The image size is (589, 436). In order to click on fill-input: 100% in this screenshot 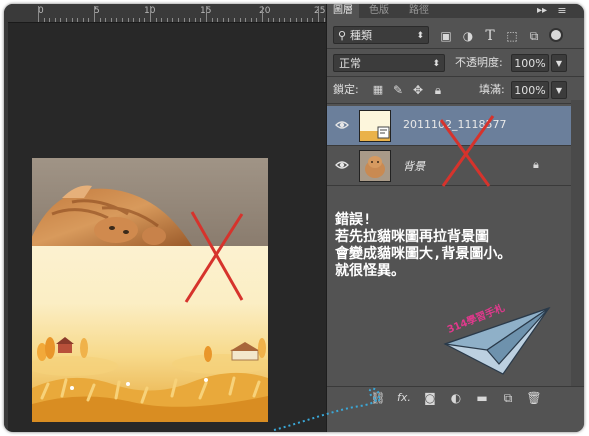, I will do `click(530, 90)`.